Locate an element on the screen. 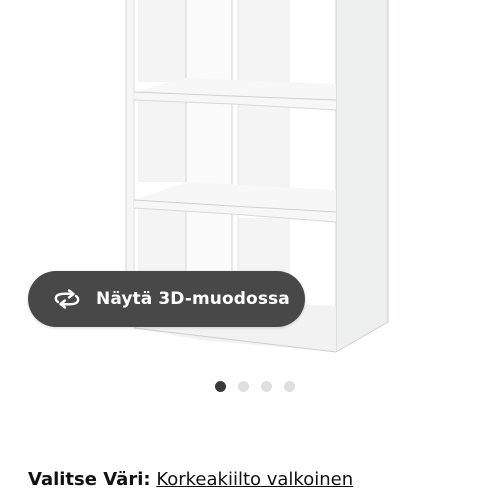 The image size is (480, 490). rotate-3d-icon is located at coordinates (67, 299).